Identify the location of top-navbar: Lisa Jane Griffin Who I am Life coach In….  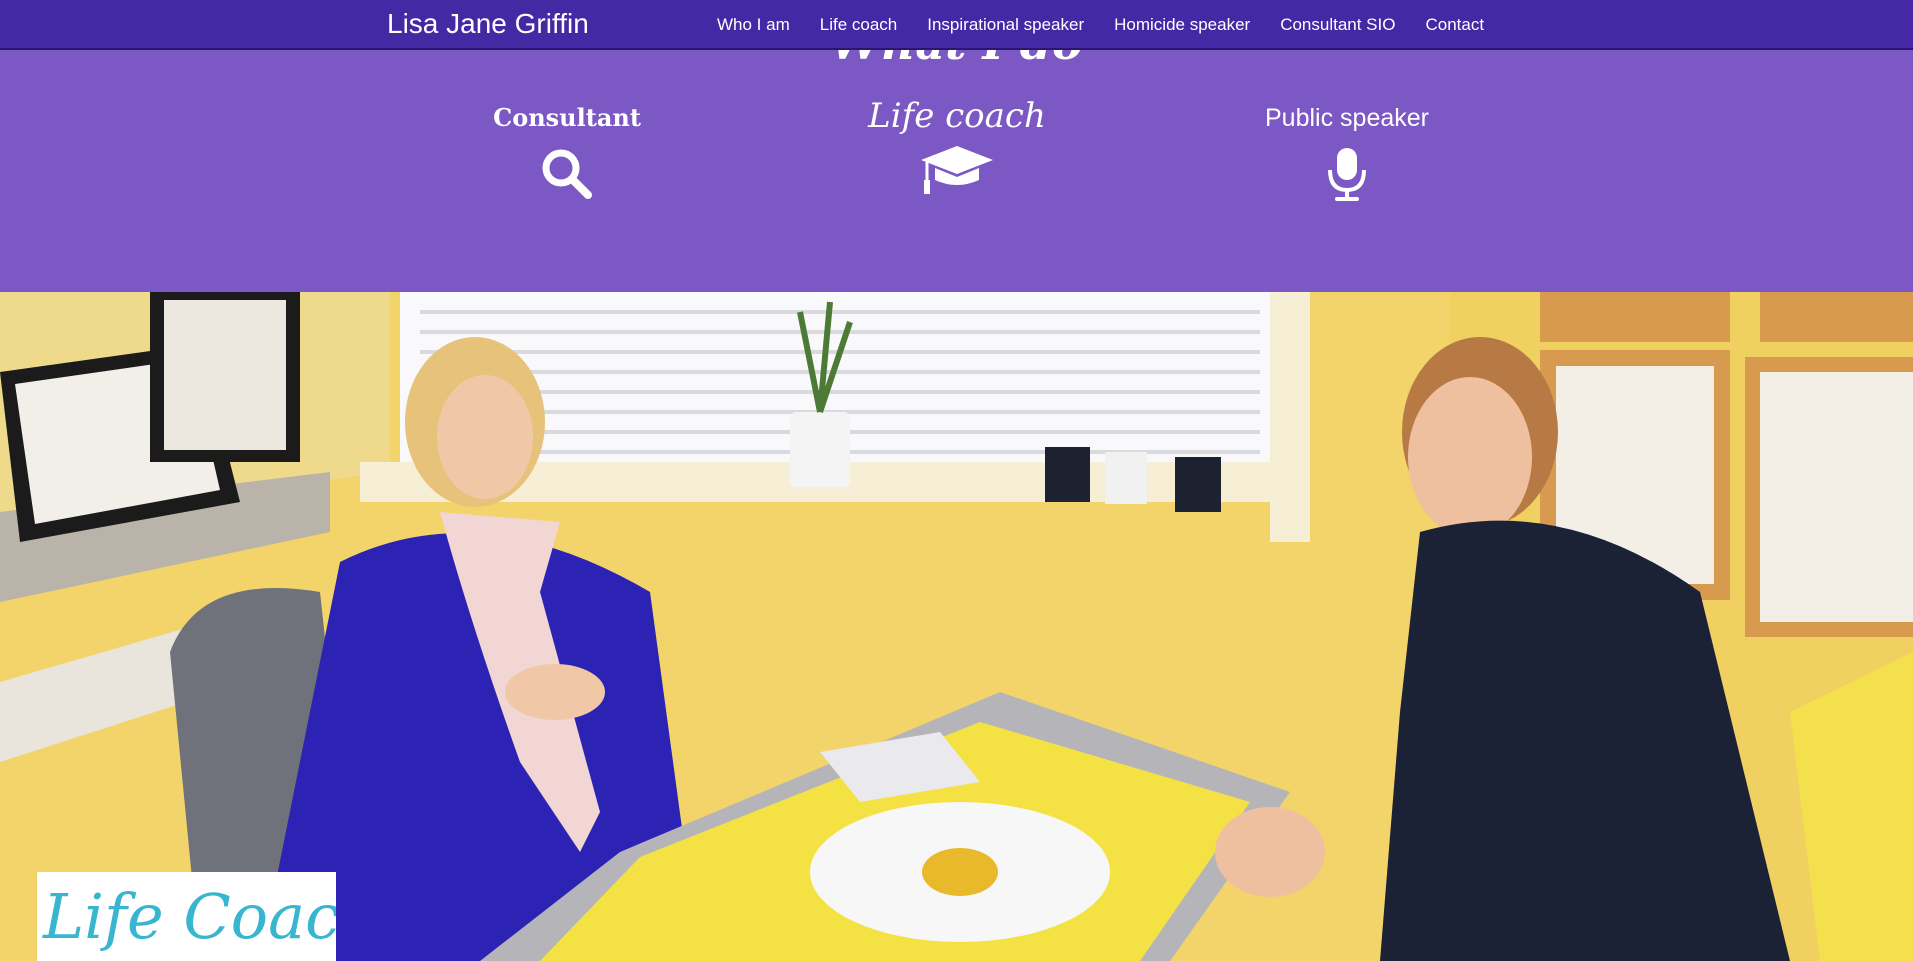
(956, 25).